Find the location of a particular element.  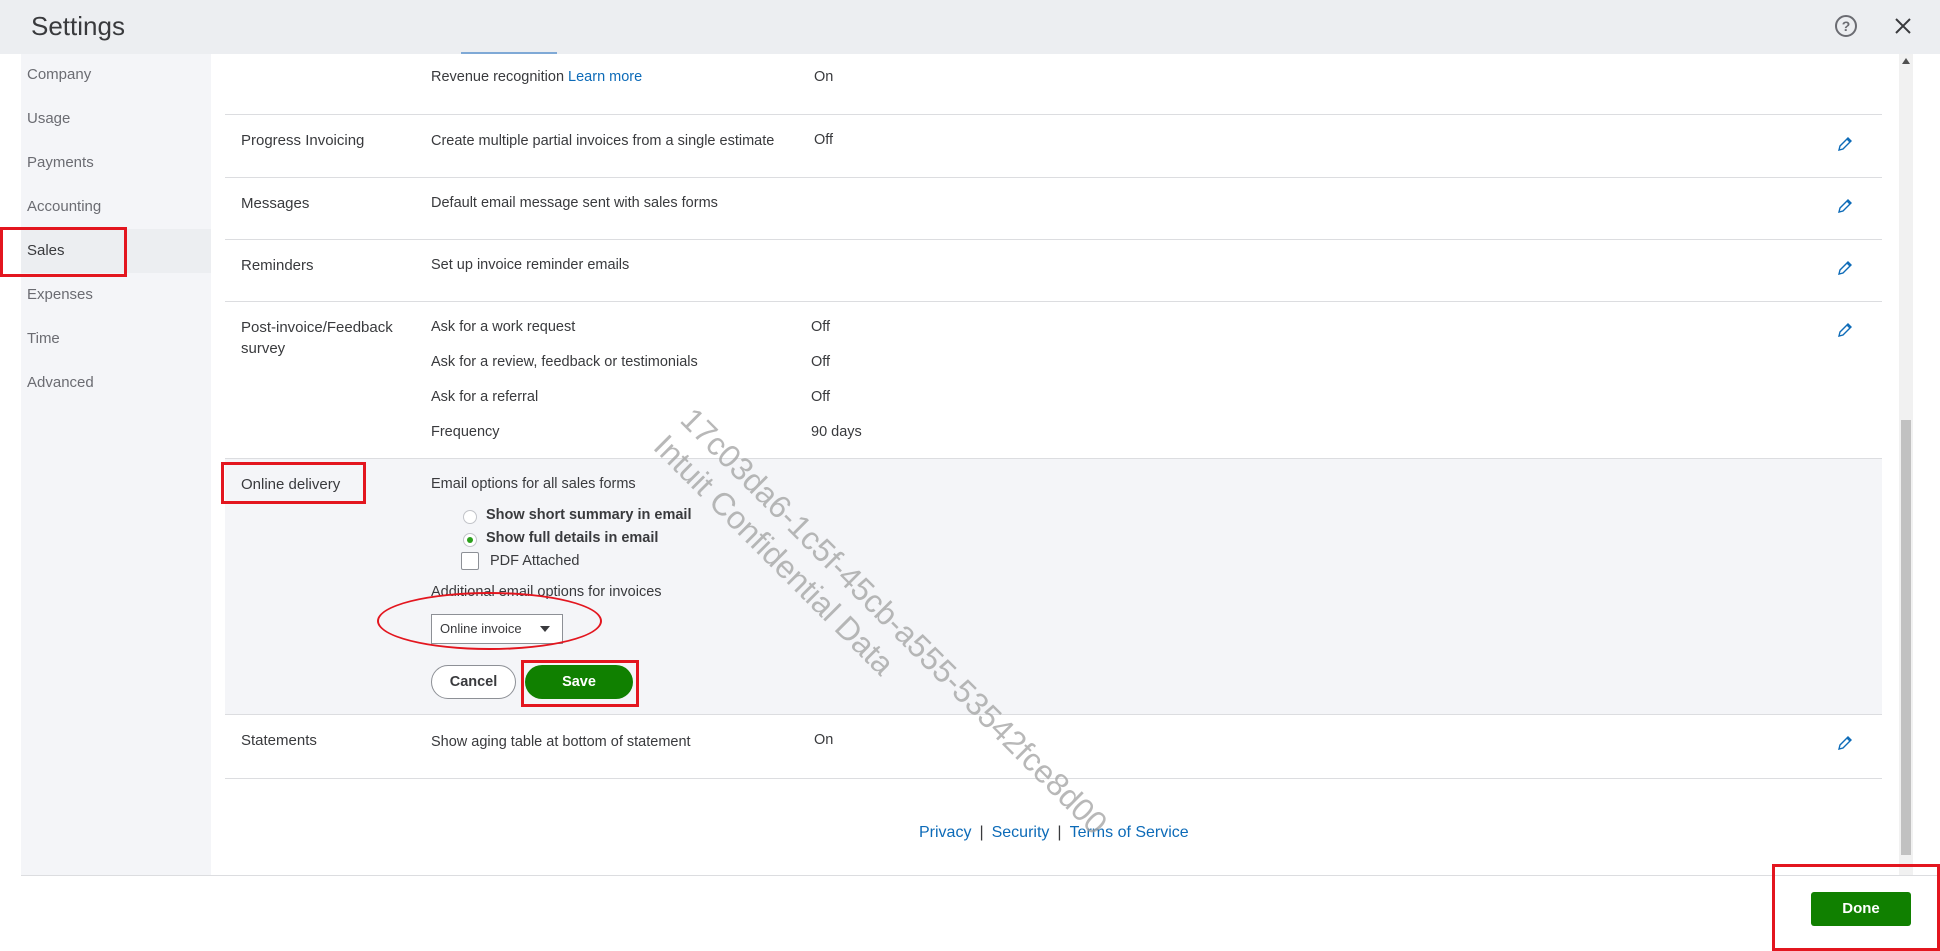

pdf-attached-label: PDF Attached is located at coordinates (535, 561).